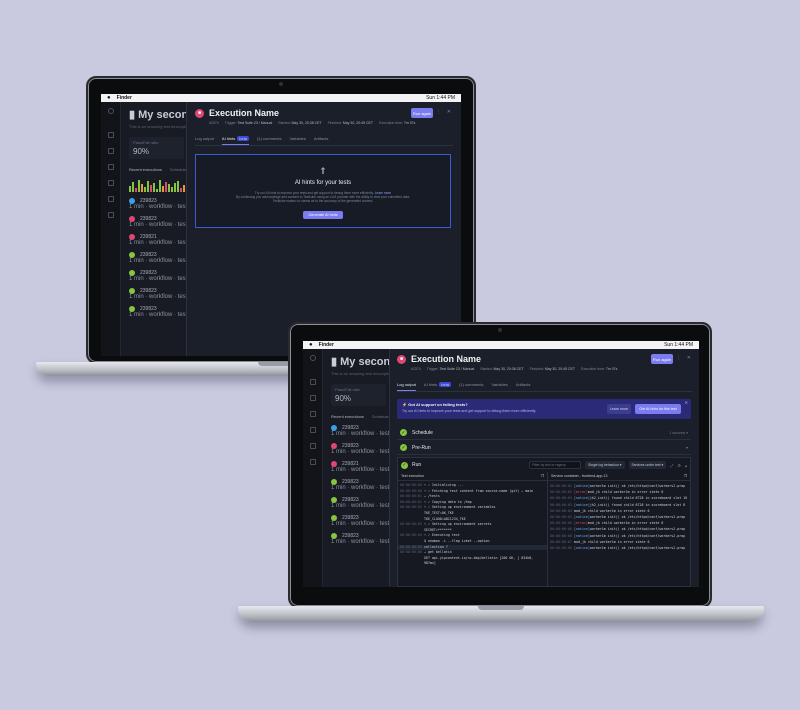 This screenshot has width=800, height=710. Describe the element at coordinates (323, 171) in the screenshot. I see `rocket-icon: ⇑` at that location.